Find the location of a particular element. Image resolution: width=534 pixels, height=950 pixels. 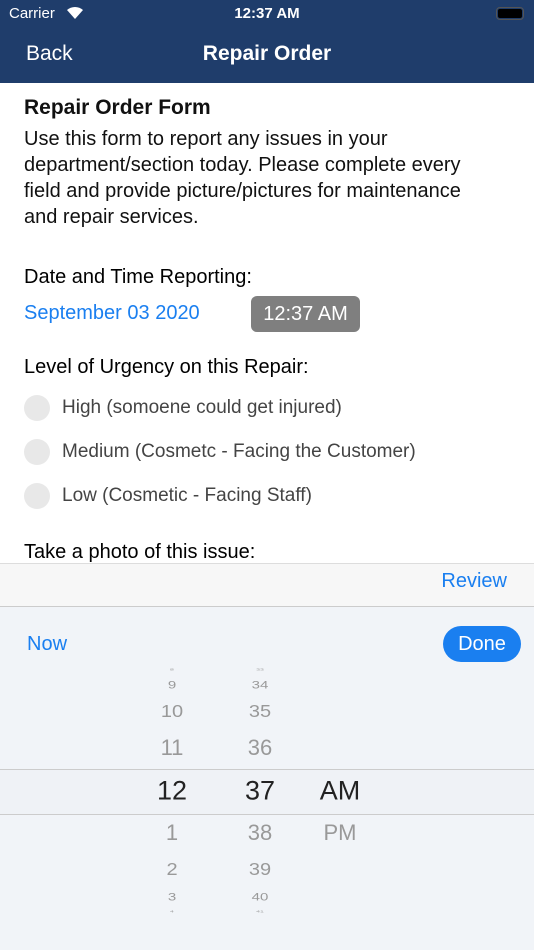

hour-option: 3 is located at coordinates (172, 897).